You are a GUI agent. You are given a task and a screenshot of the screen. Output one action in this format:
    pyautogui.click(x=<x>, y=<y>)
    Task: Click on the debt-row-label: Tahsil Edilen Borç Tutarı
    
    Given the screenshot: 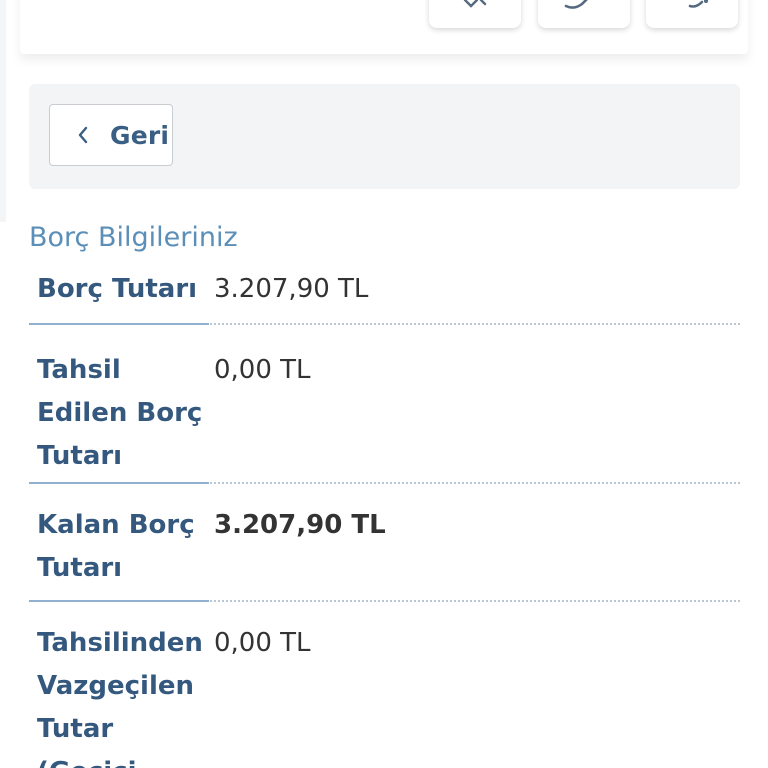 What is the action you would take?
    pyautogui.click(x=120, y=413)
    